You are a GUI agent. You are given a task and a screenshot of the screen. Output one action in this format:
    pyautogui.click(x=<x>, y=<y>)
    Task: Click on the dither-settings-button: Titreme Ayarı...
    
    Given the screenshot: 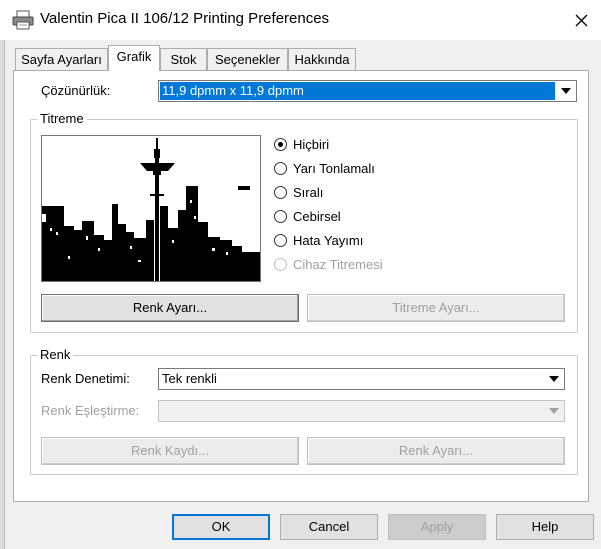 What is the action you would take?
    pyautogui.click(x=436, y=308)
    